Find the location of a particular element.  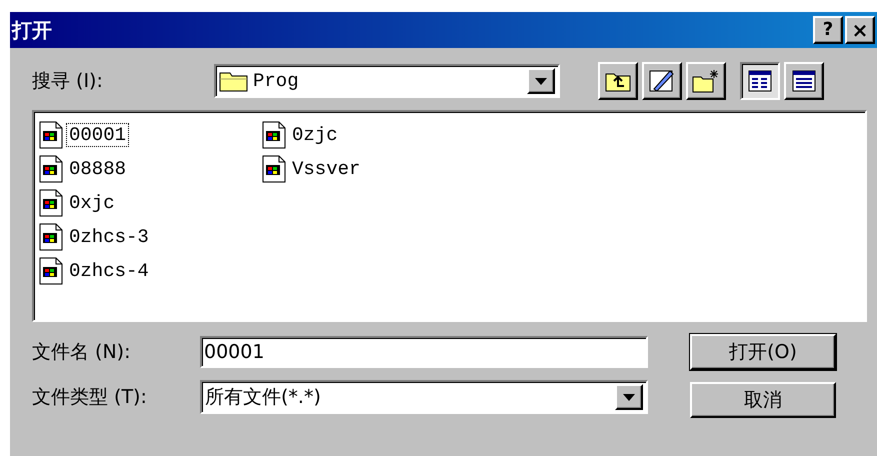

up-folder-button is located at coordinates (618, 81).